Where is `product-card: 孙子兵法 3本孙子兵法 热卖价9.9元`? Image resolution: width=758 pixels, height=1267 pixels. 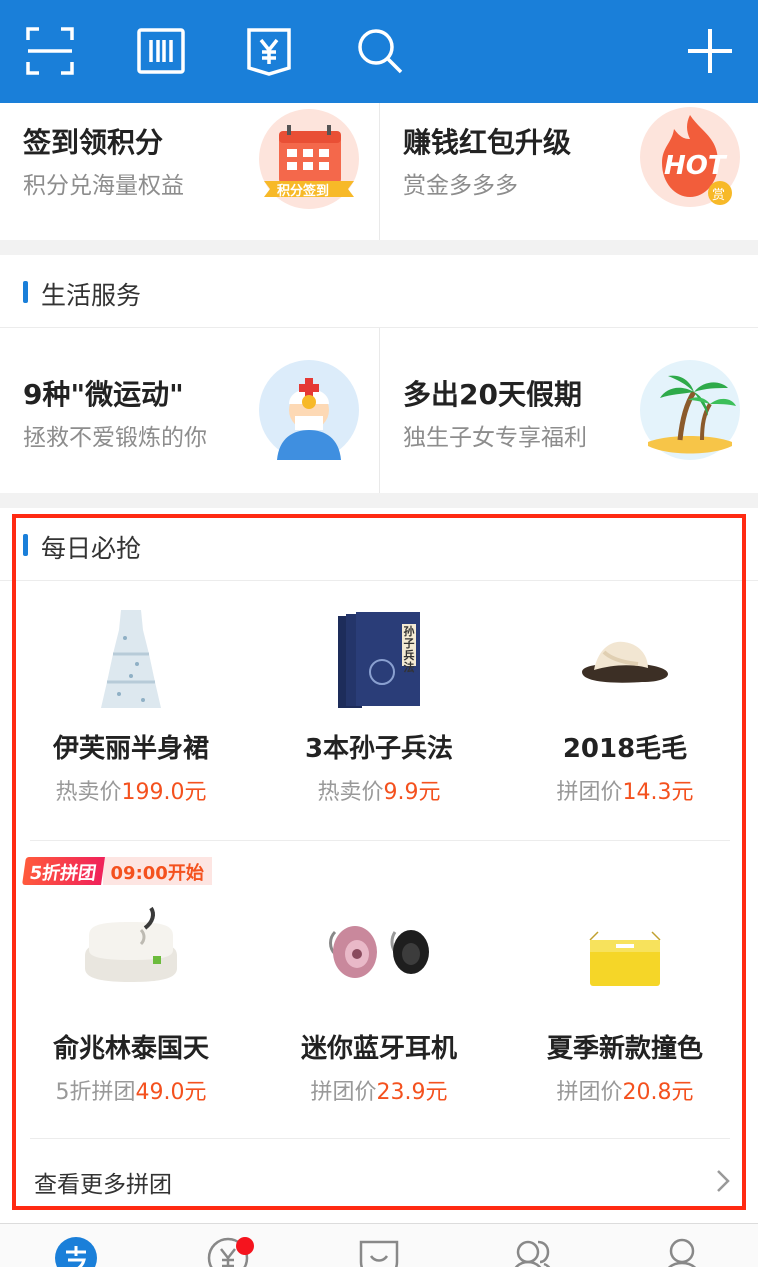 product-card: 孙子兵法 3本孙子兵法 热卖价9.9元 is located at coordinates (379, 705).